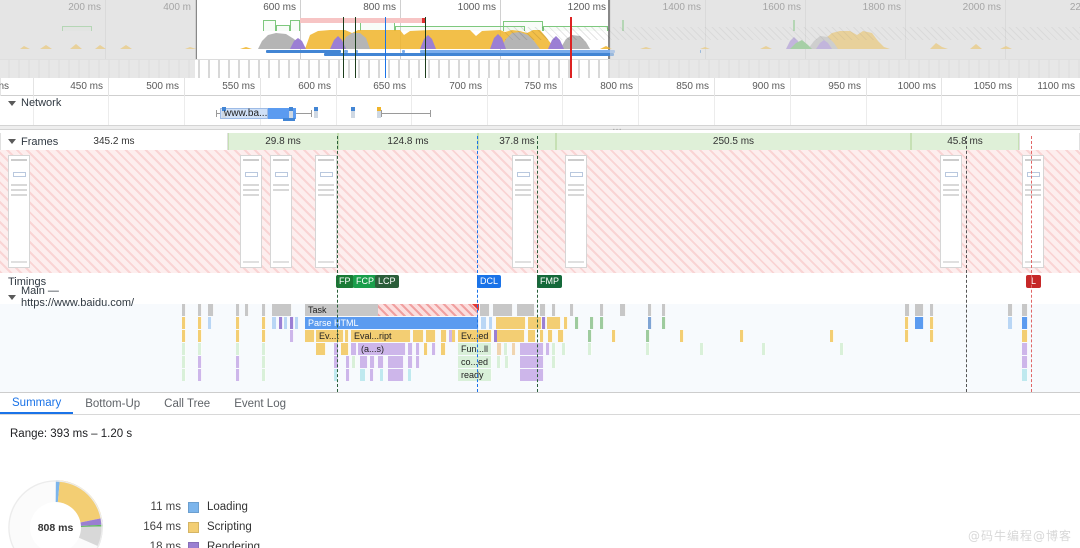 This screenshot has width=1080, height=548. Describe the element at coordinates (387, 281) in the screenshot. I see `timing-marker-lcp: LCP` at that location.